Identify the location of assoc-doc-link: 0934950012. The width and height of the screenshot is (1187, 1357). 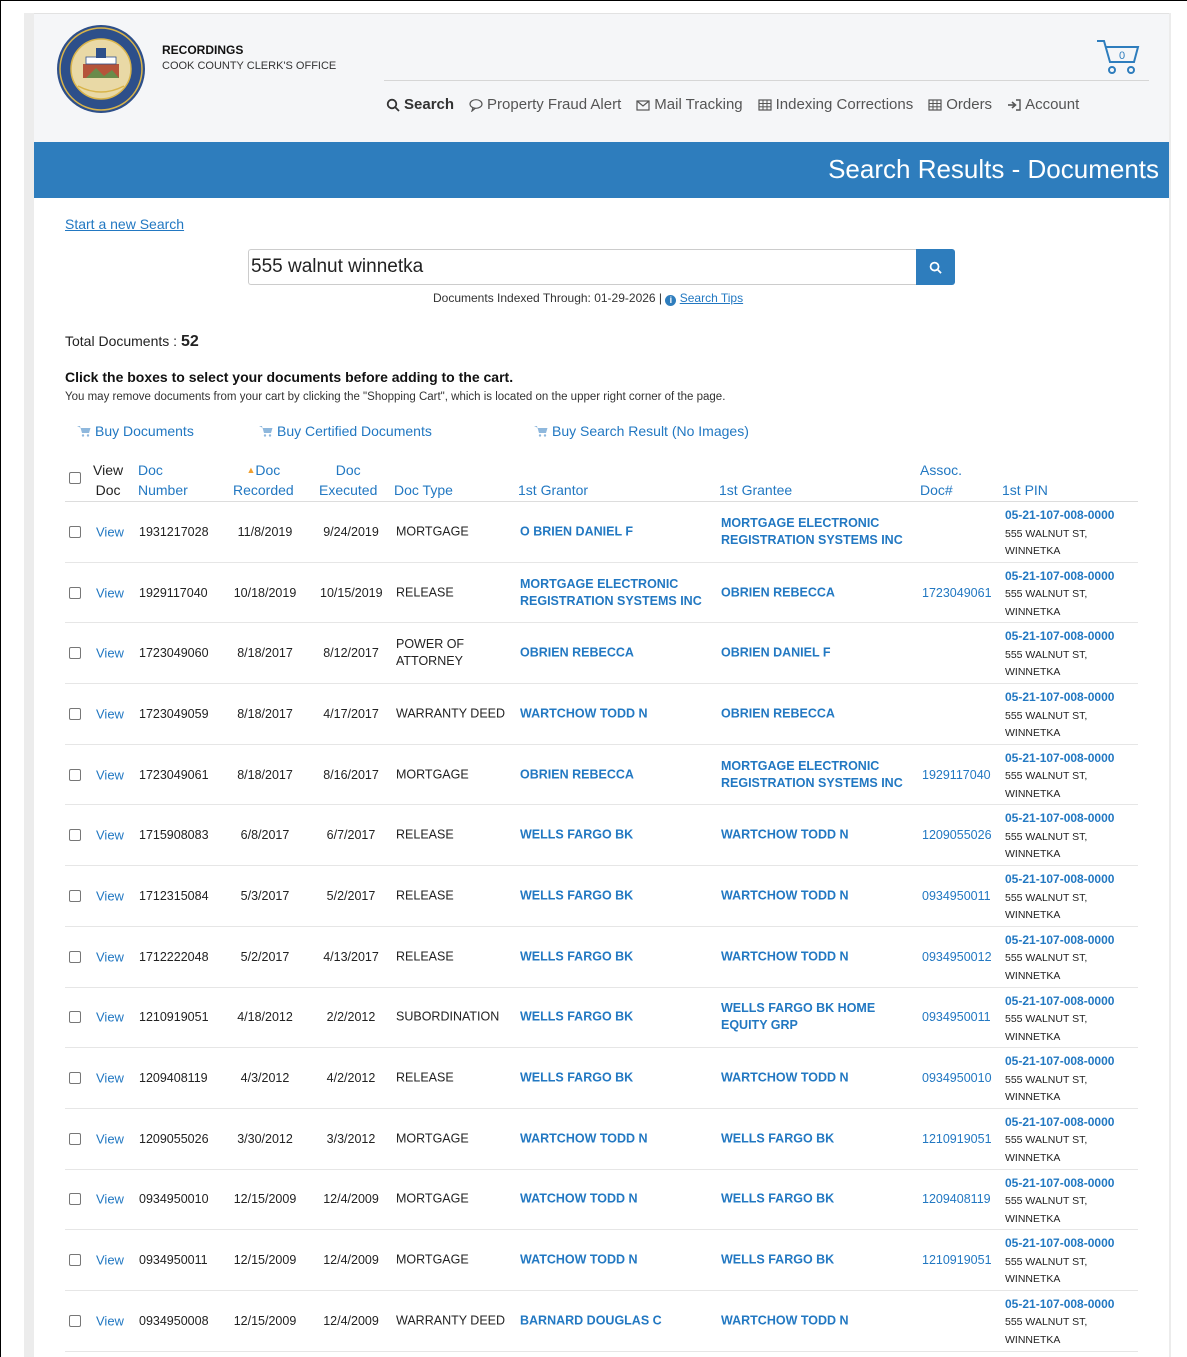
(957, 957).